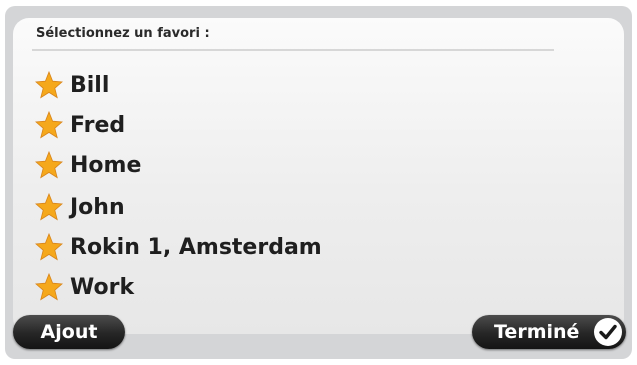  I want to click on favorite-label: Home, so click(106, 165).